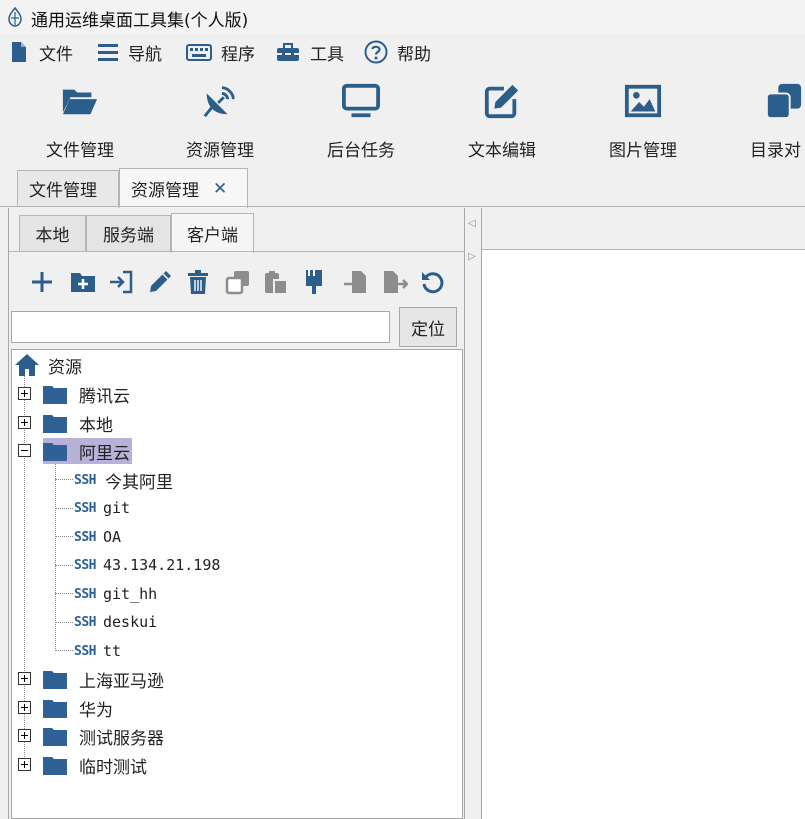 The image size is (805, 819). I want to click on collapse-left-icon: ◁, so click(472, 223).